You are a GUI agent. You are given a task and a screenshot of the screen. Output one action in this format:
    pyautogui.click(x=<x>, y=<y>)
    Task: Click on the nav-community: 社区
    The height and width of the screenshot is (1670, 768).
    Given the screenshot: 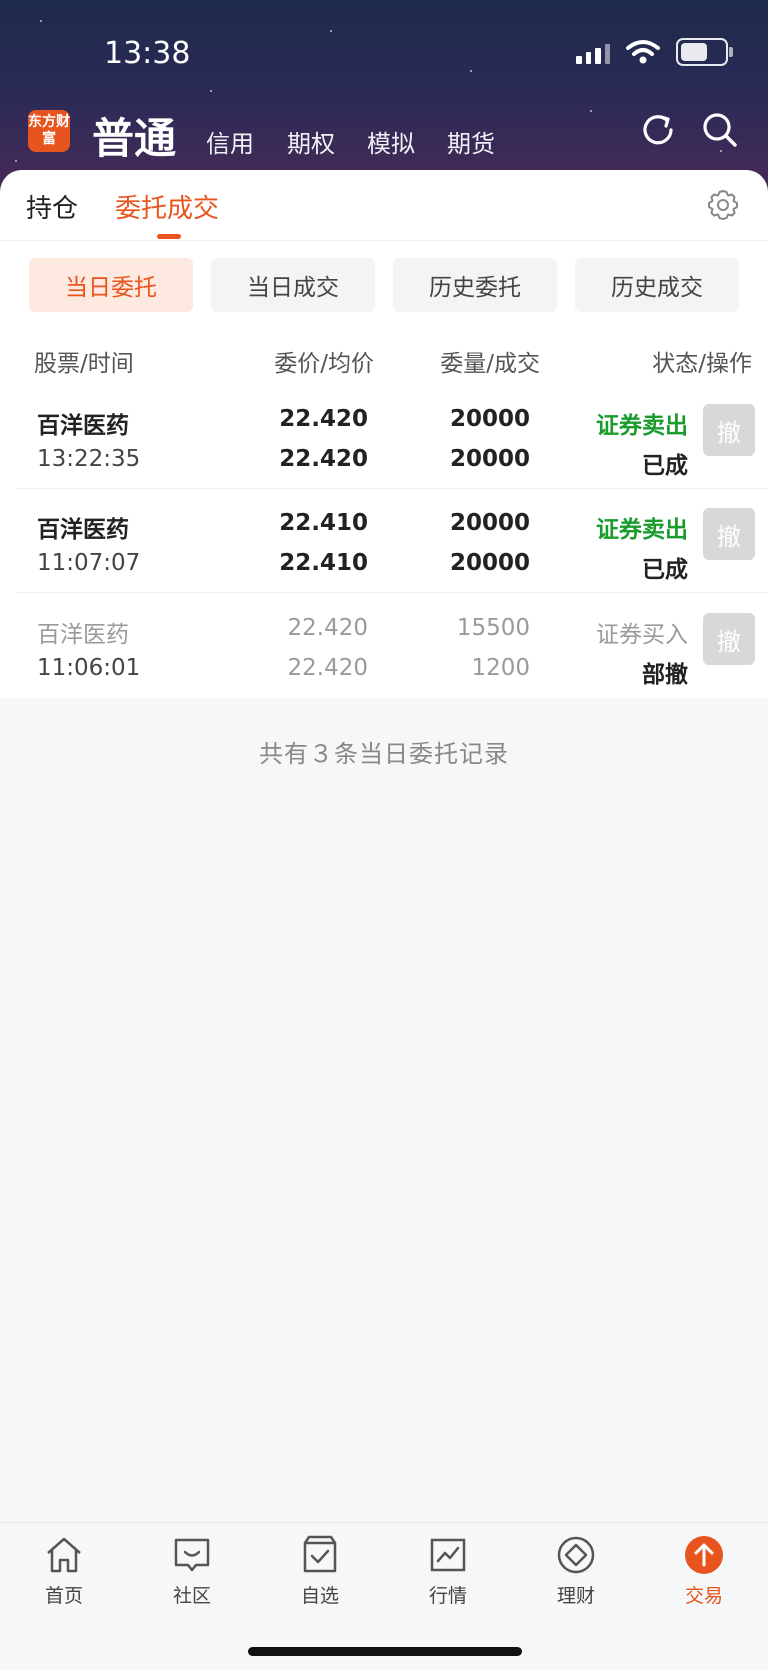 What is the action you would take?
    pyautogui.click(x=192, y=1570)
    